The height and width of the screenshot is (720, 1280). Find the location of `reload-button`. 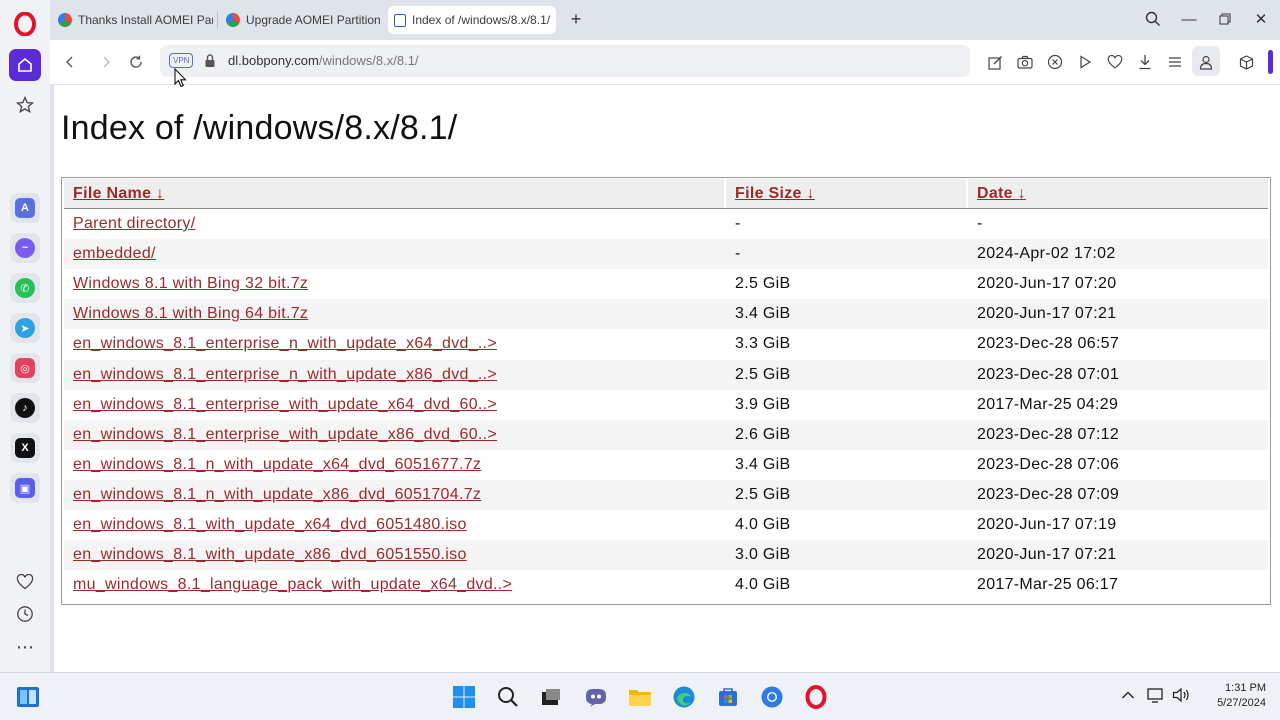

reload-button is located at coordinates (136, 62).